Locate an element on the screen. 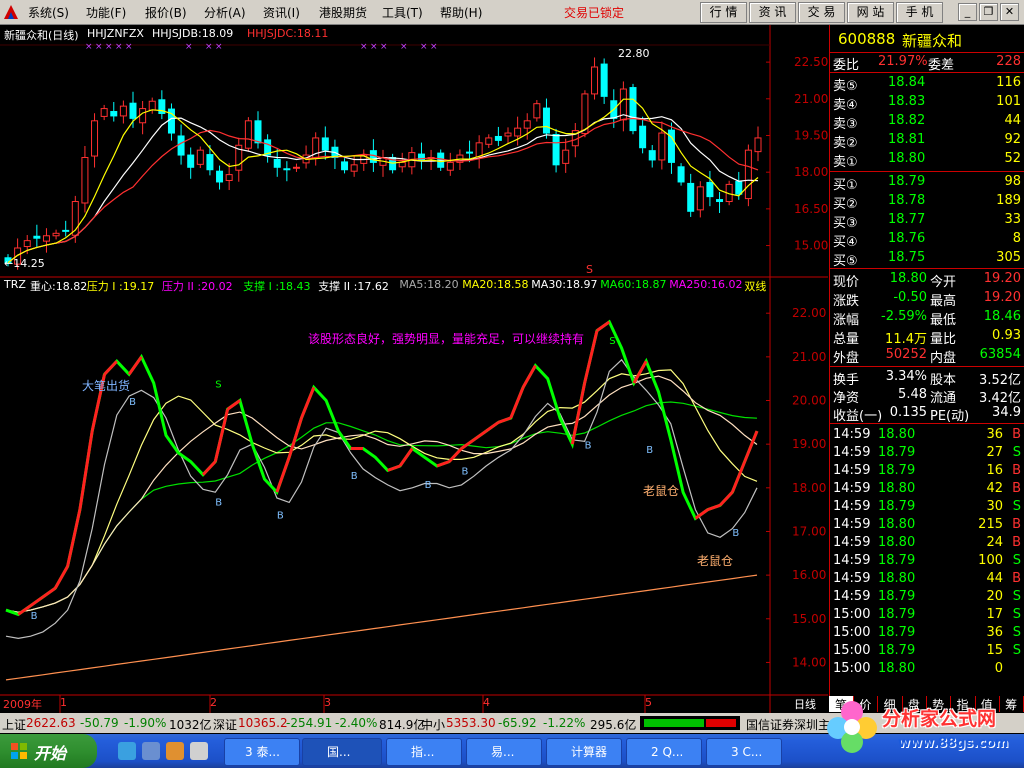  media-icon is located at coordinates (175, 751).